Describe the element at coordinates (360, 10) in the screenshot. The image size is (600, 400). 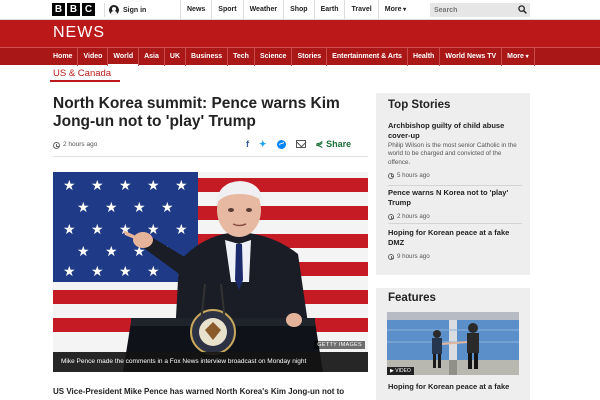
I see `global-nav-travel: Travel` at that location.